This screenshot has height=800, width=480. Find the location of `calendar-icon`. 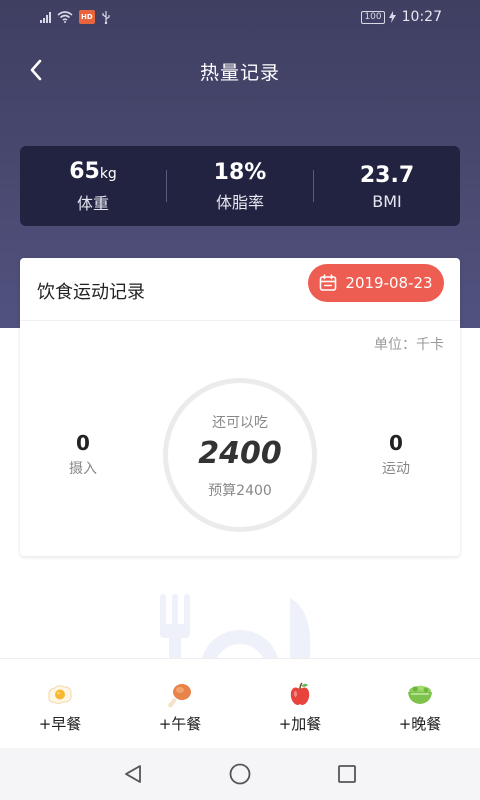

calendar-icon is located at coordinates (328, 282).